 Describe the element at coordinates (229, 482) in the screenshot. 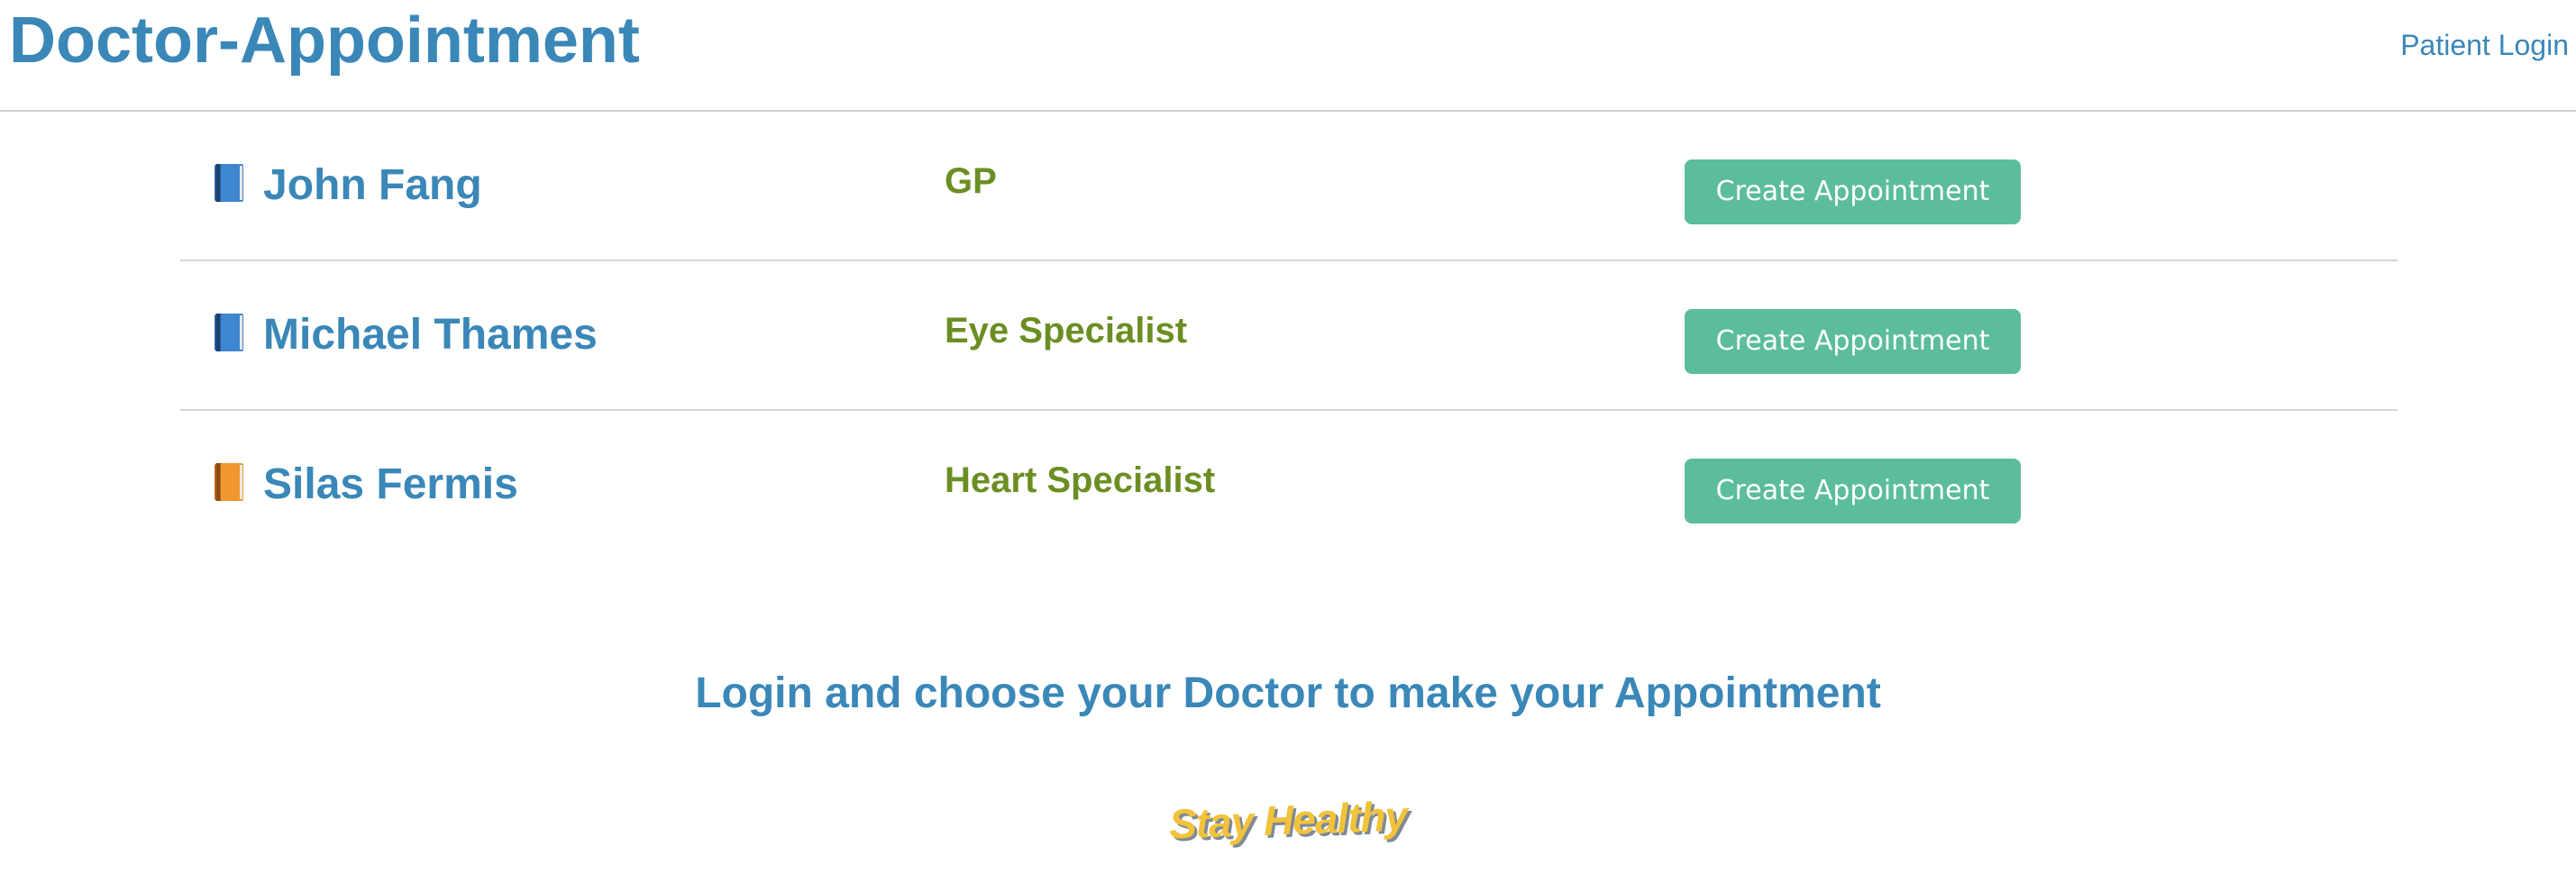

I see `orange-book-icon` at that location.